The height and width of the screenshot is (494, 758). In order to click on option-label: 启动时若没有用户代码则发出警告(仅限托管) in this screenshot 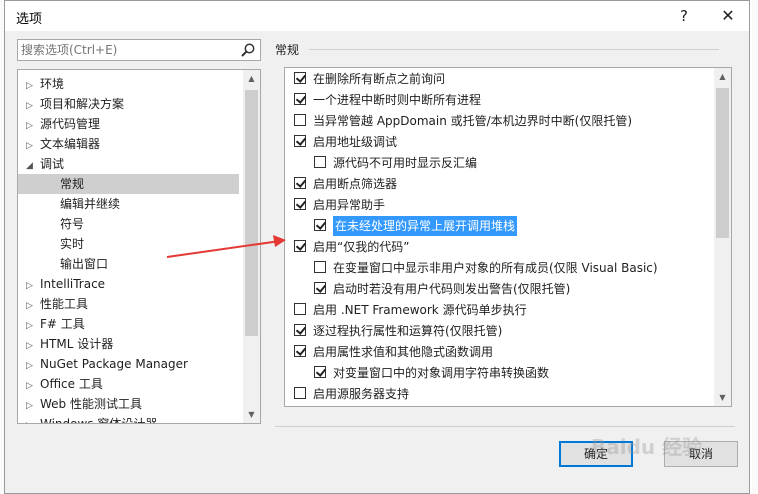, I will do `click(452, 289)`.